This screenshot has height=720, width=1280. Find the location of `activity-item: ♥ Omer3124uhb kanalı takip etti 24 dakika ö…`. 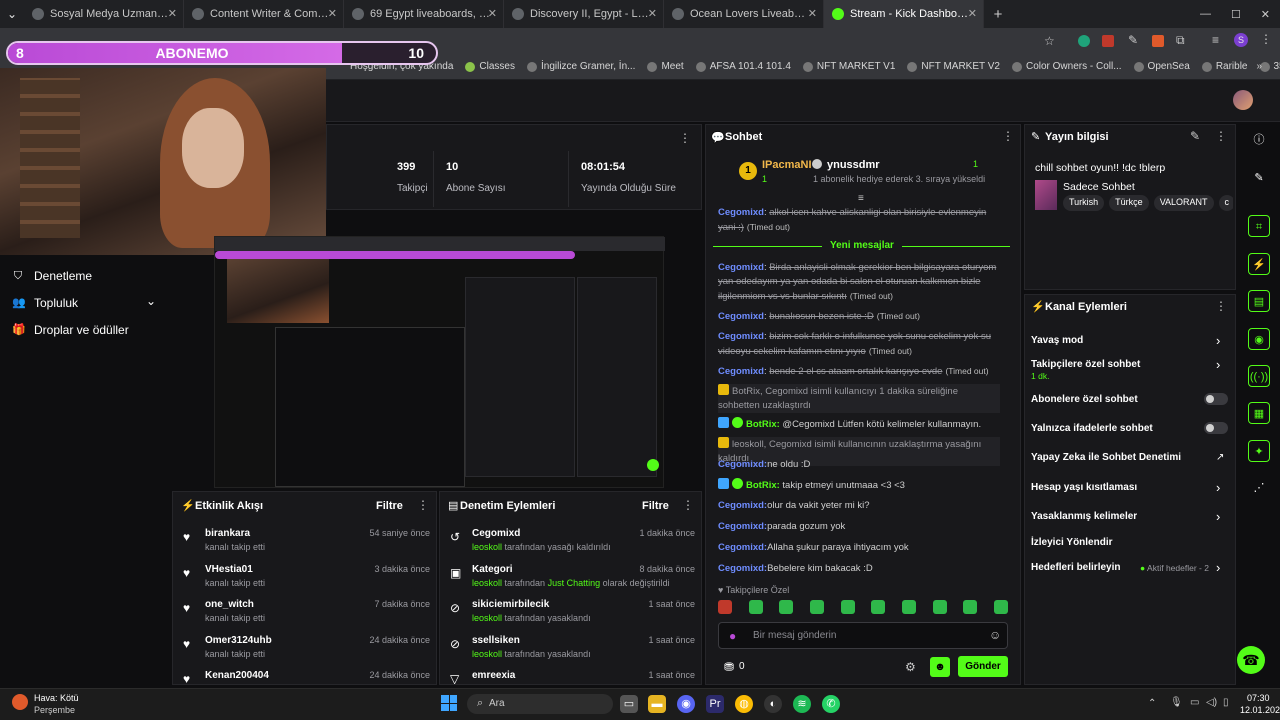

activity-item: ♥ Omer3124uhb kanalı takip etti 24 dakika ö… is located at coordinates (304, 649).